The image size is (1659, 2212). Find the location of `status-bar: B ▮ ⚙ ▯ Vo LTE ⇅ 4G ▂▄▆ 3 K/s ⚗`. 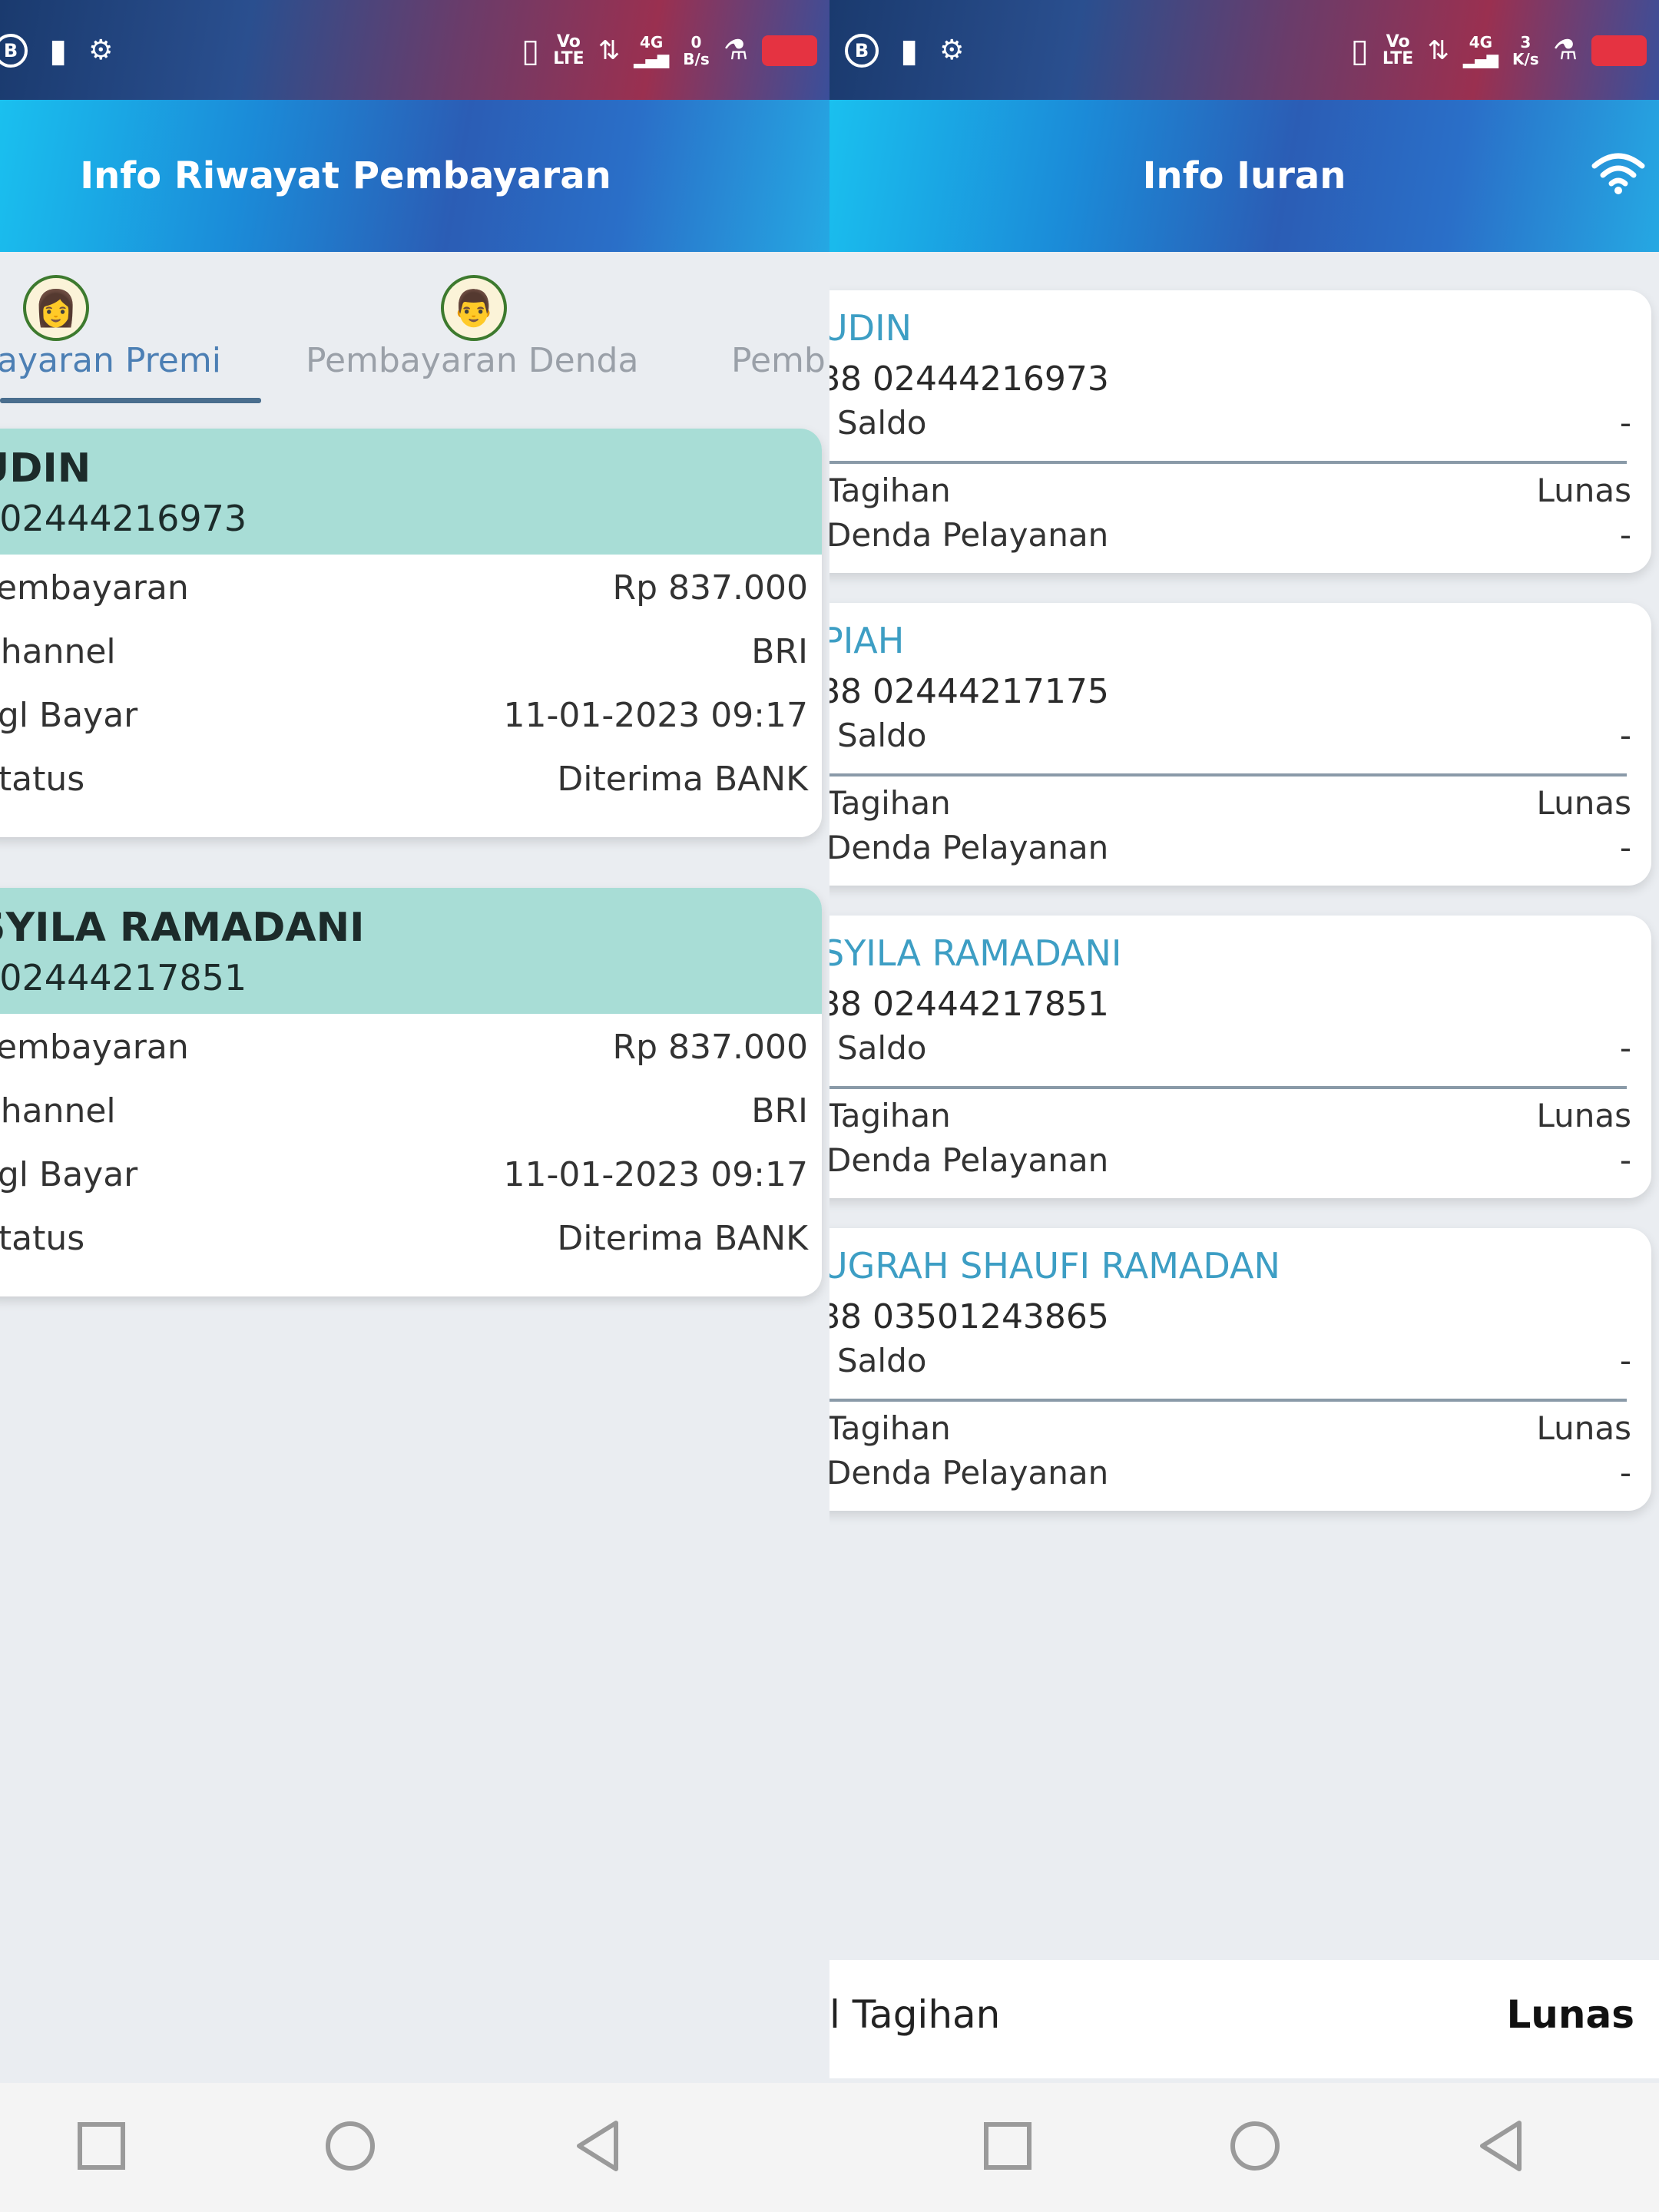

status-bar: B ▮ ⚙ ▯ Vo LTE ⇅ 4G ▂▄▆ 3 K/s ⚗ is located at coordinates (1245, 50).